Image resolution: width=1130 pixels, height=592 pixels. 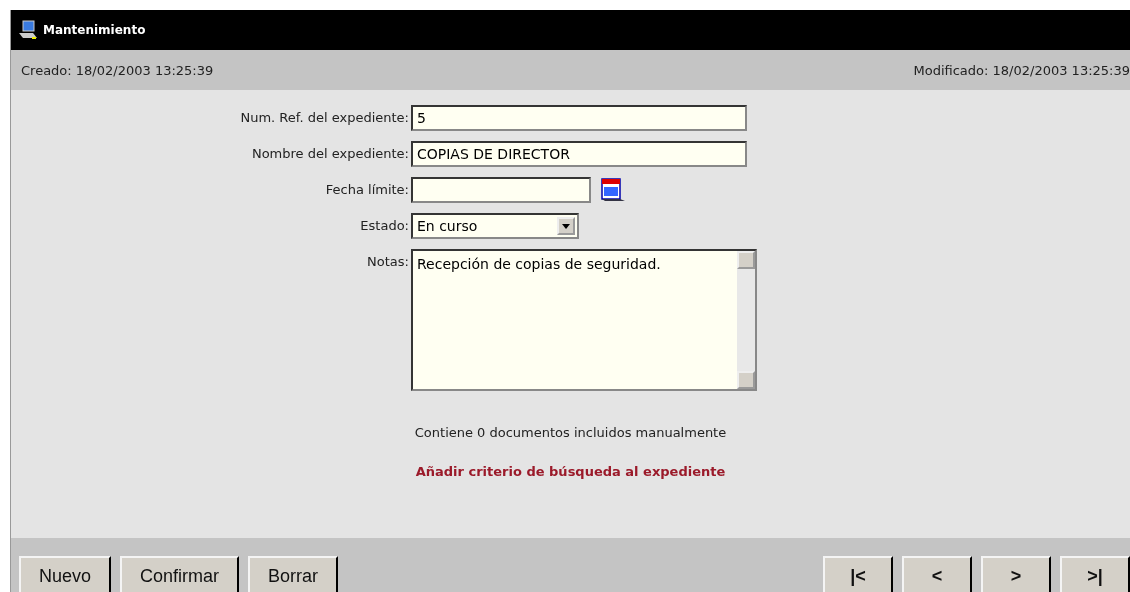 I want to click on status-dropdown: En curso, so click(x=495, y=226).